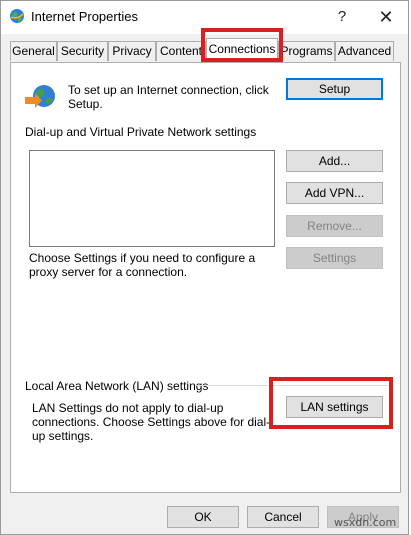 This screenshot has width=411, height=535. What do you see at coordinates (365, 522) in the screenshot?
I see `watermark-text: wsxdn.com` at bounding box center [365, 522].